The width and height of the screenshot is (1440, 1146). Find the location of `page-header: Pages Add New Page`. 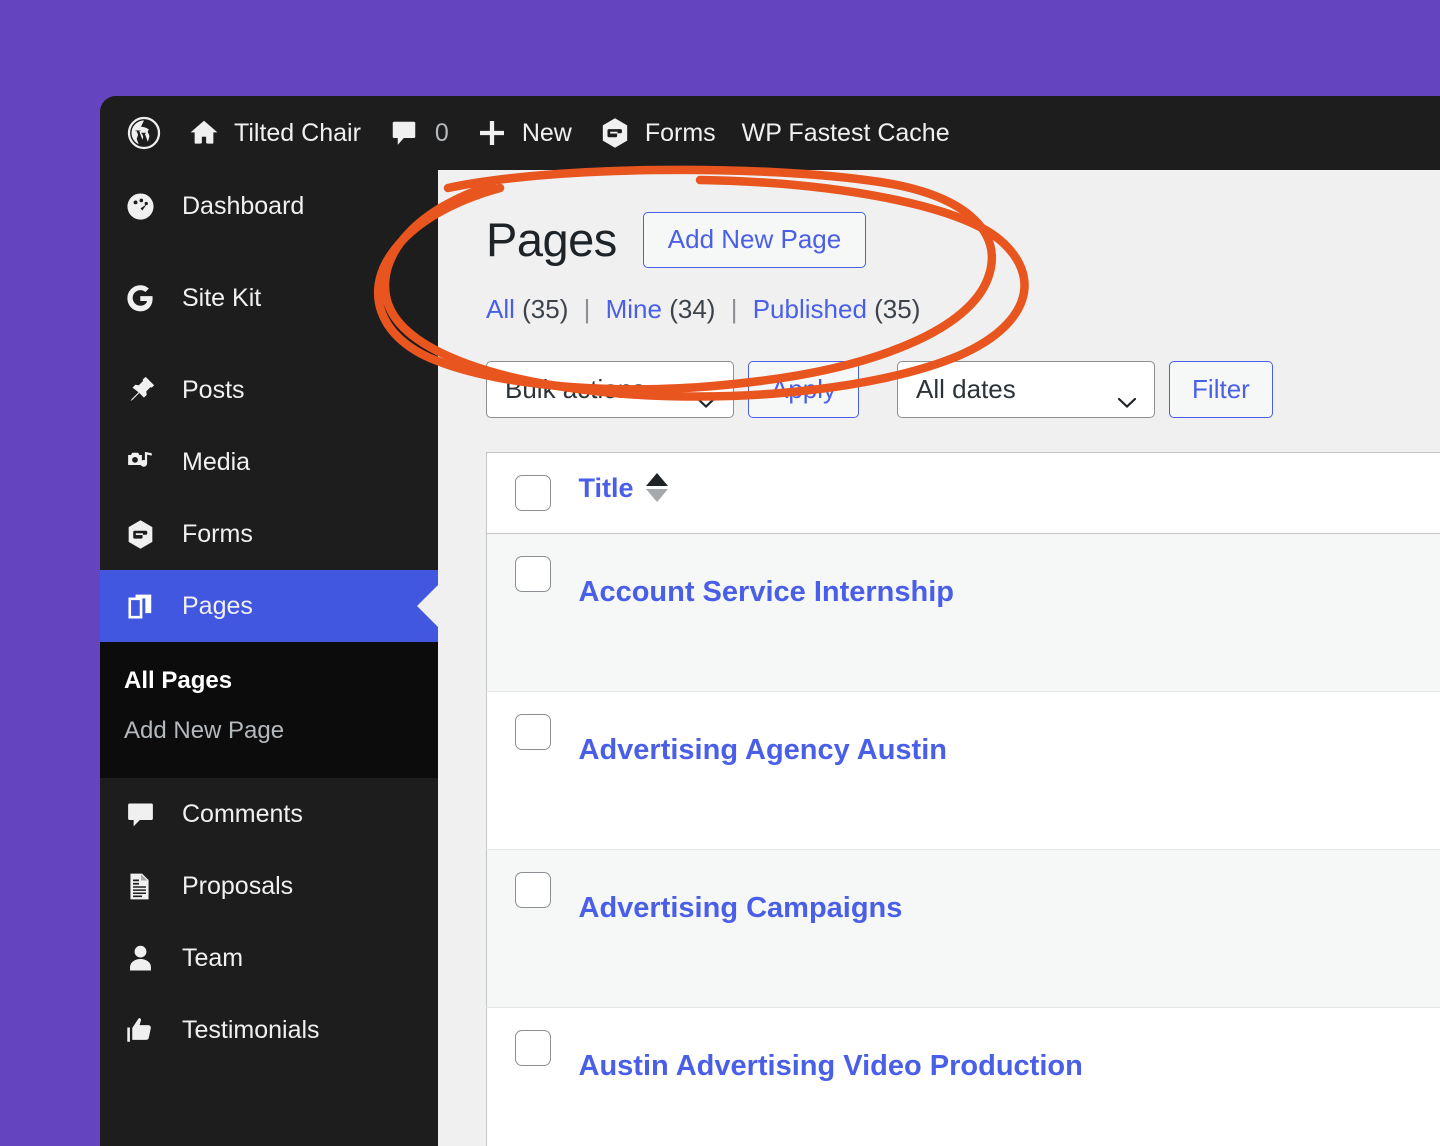

page-header: Pages Add New Page is located at coordinates (939, 219).